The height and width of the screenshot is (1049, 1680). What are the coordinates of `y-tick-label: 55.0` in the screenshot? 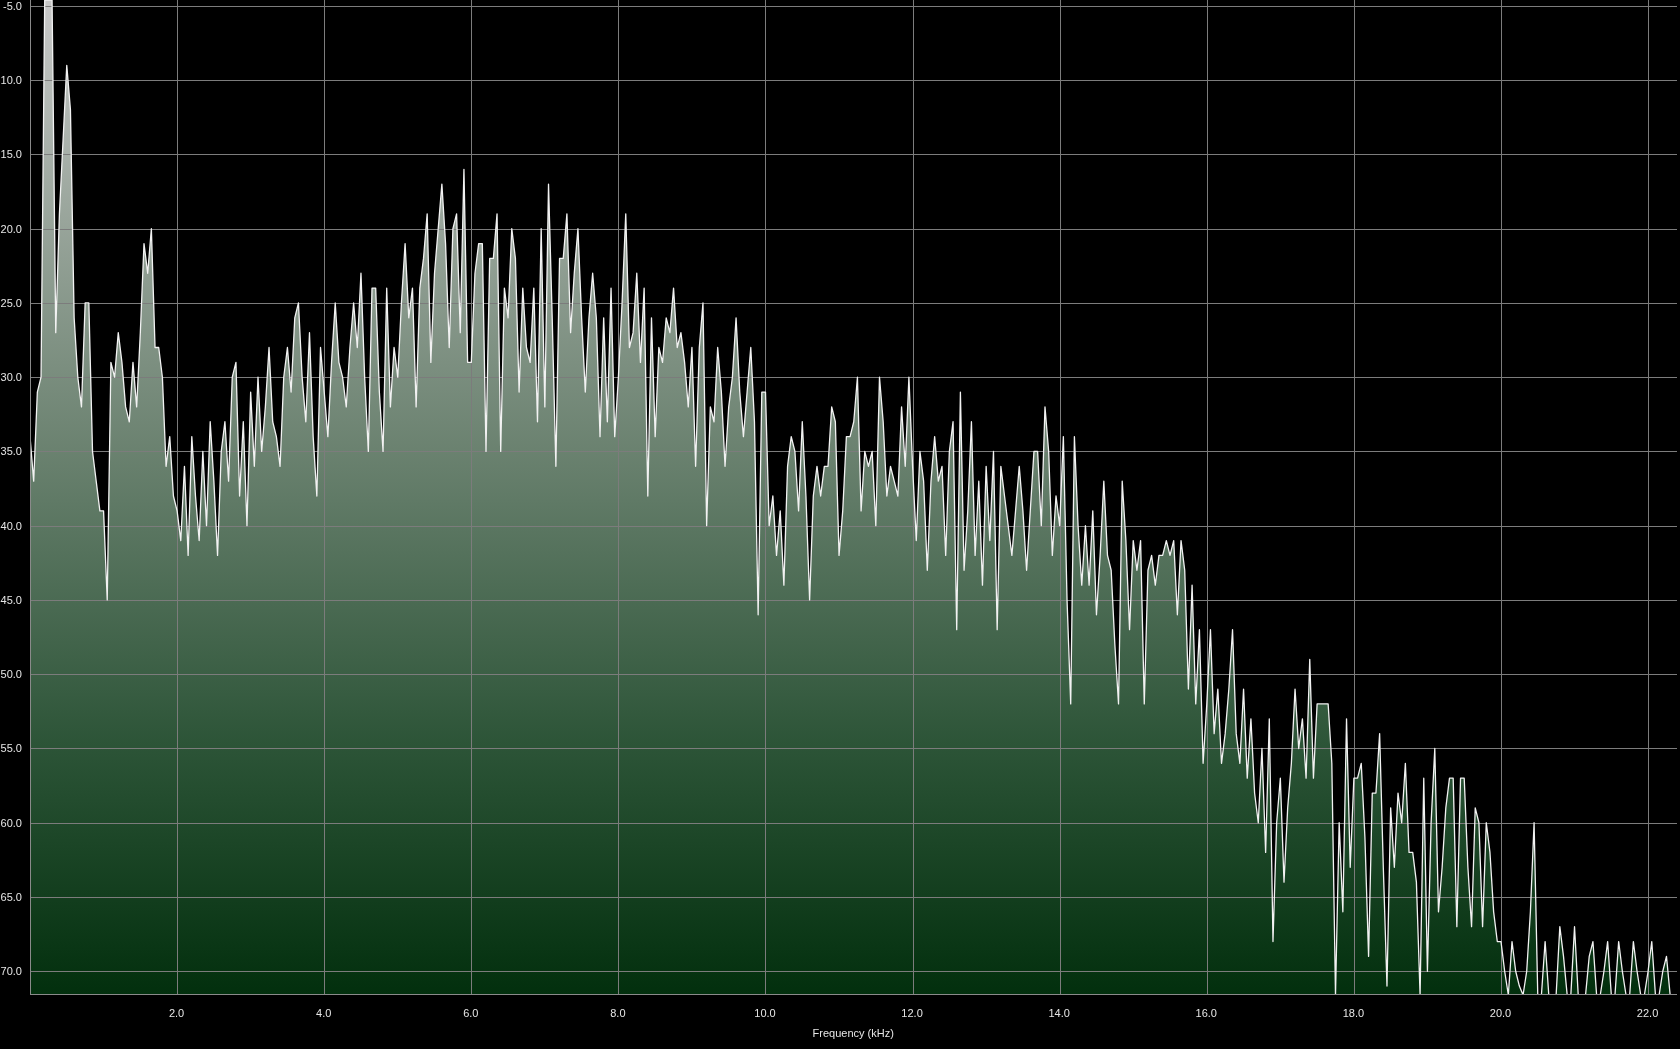 It's located at (11, 748).